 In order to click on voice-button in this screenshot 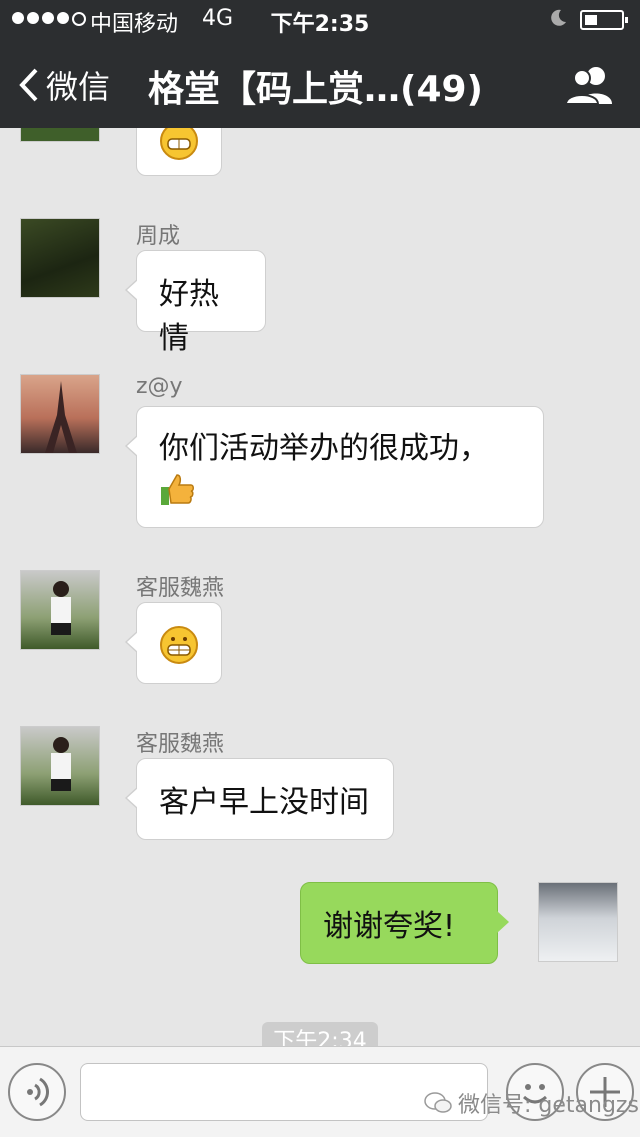, I will do `click(37, 1092)`.